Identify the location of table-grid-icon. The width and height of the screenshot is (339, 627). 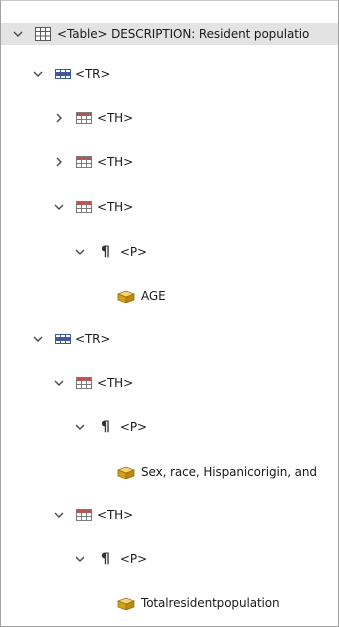
(43, 34).